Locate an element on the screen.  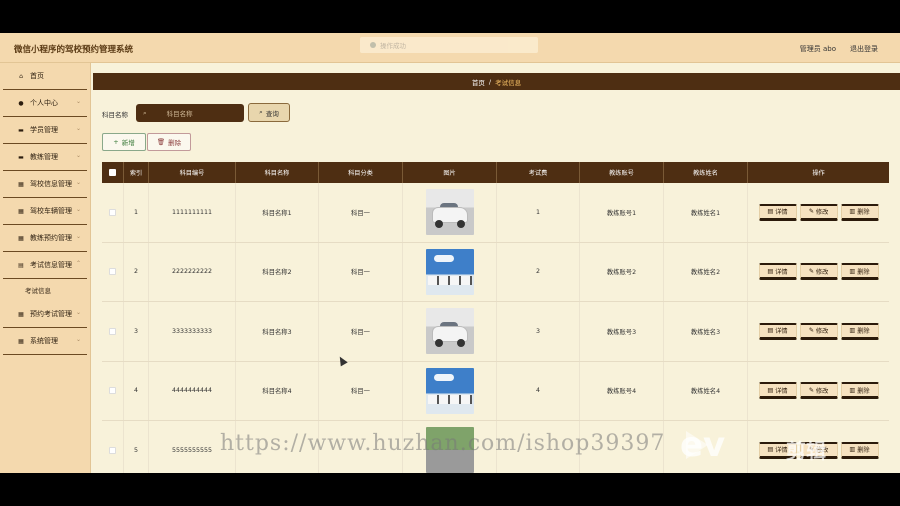
cell-index: 1 is located at coordinates (136, 212).